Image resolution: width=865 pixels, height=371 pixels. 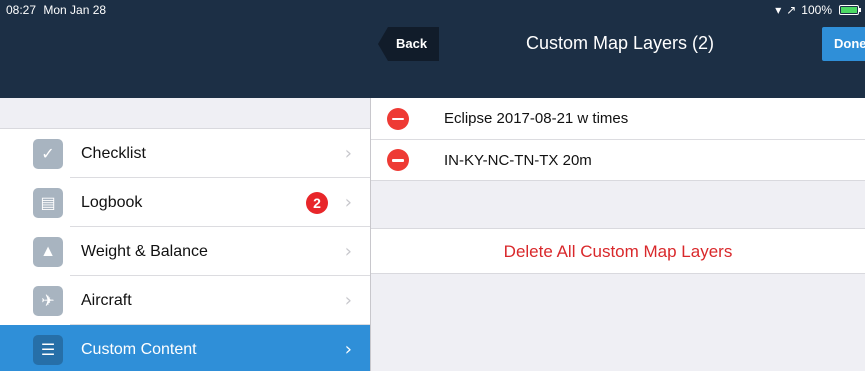 I want to click on status-time: 08:27 Mon Jan 28, so click(x=56, y=10).